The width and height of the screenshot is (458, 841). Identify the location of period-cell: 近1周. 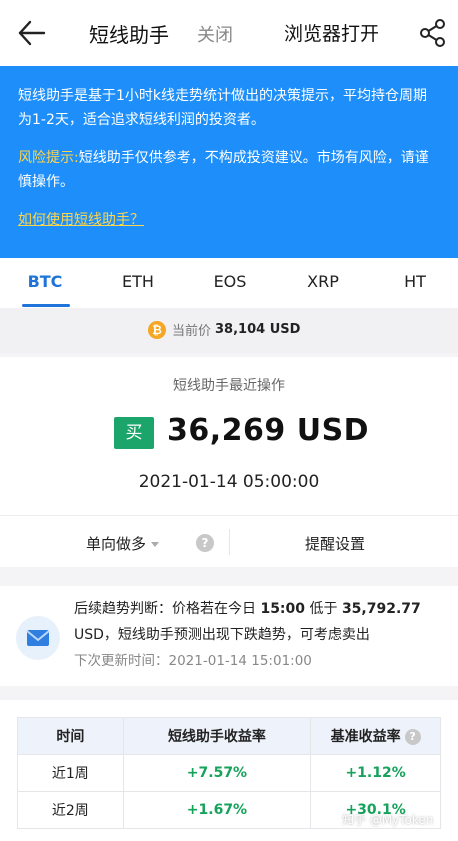
(70, 773).